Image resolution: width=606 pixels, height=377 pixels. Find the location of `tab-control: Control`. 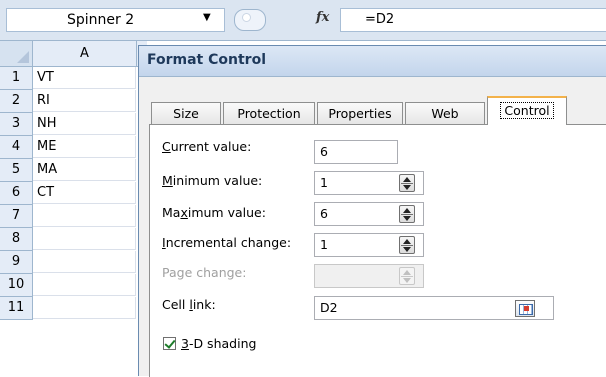

tab-control: Control is located at coordinates (527, 110).